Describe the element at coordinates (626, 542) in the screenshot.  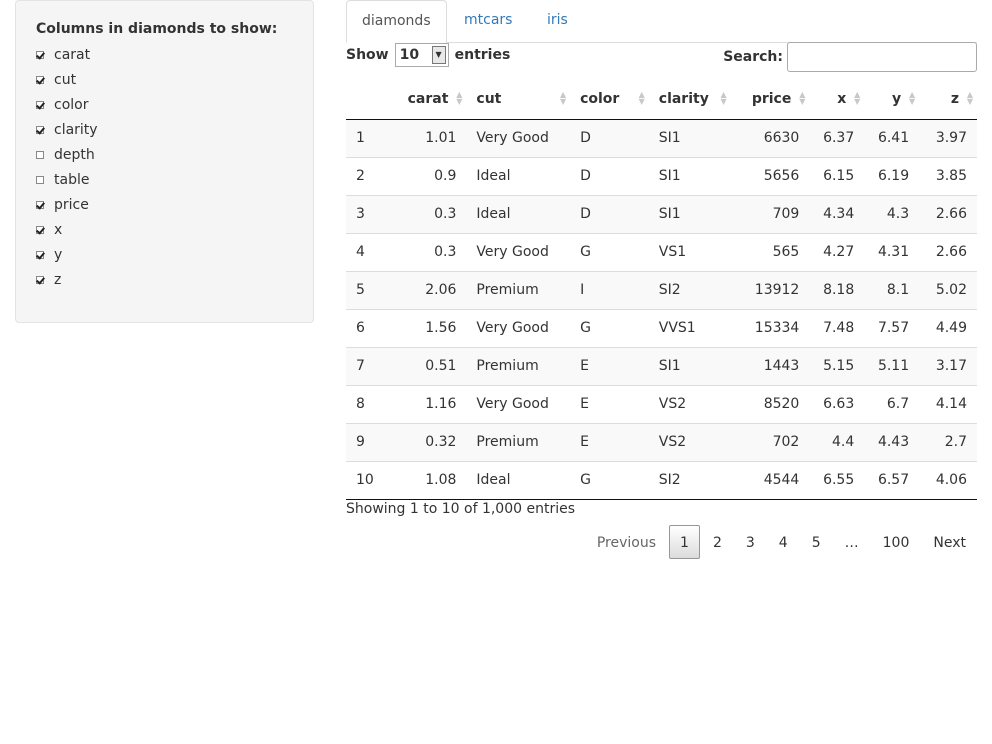
I see `previous-button: Previous` at that location.